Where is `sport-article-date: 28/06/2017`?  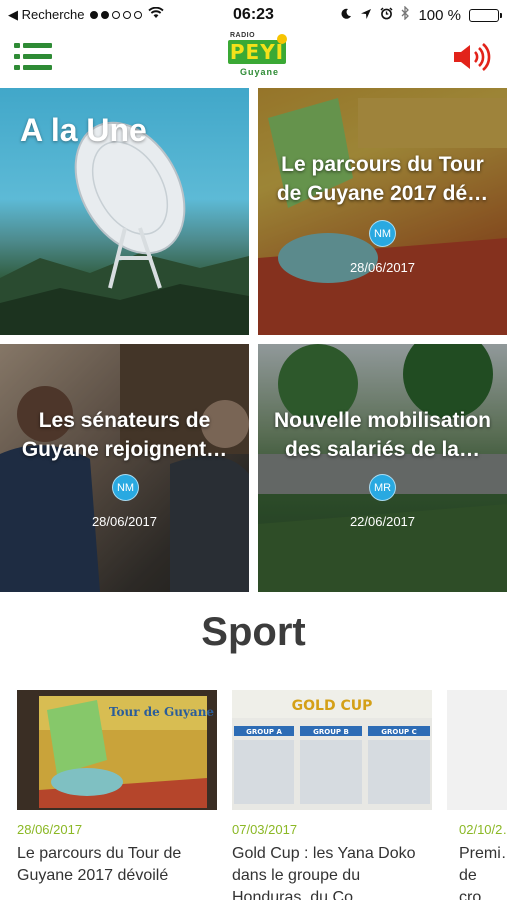 sport-article-date: 28/06/2017 is located at coordinates (50, 829).